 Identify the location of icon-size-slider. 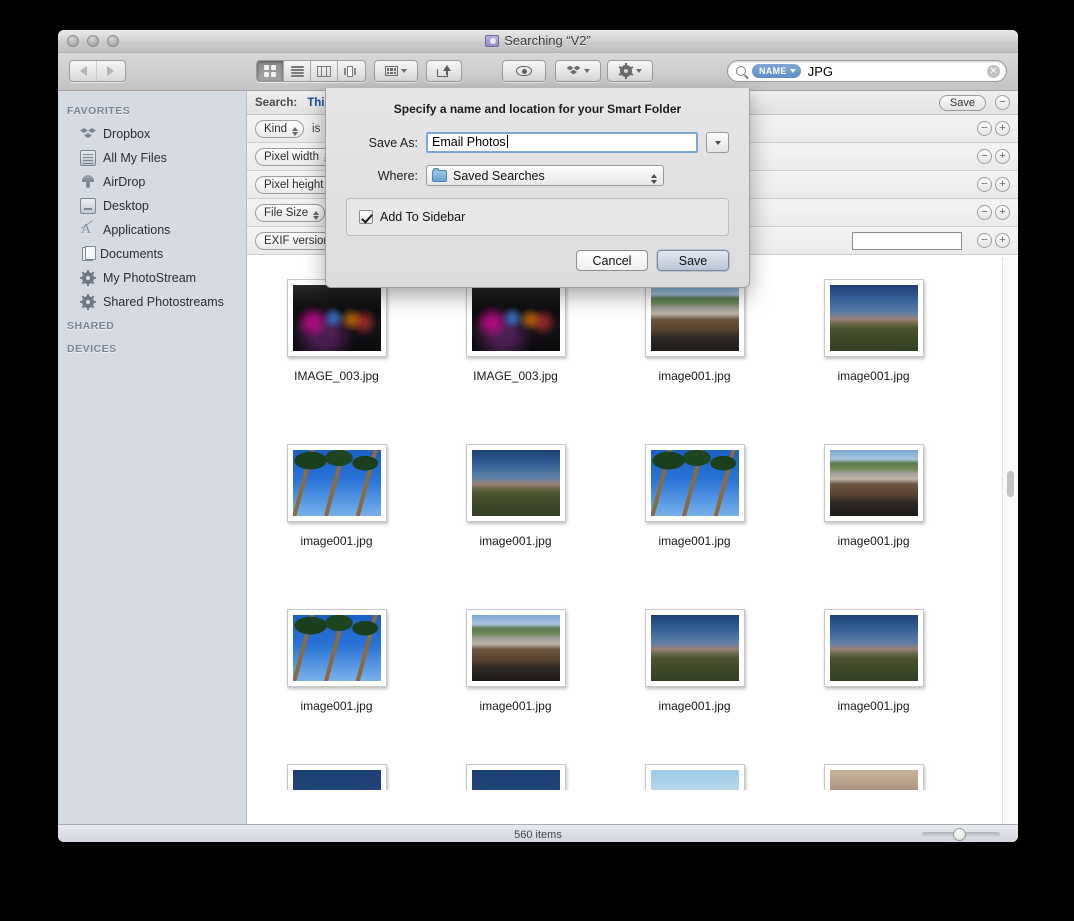
(961, 834).